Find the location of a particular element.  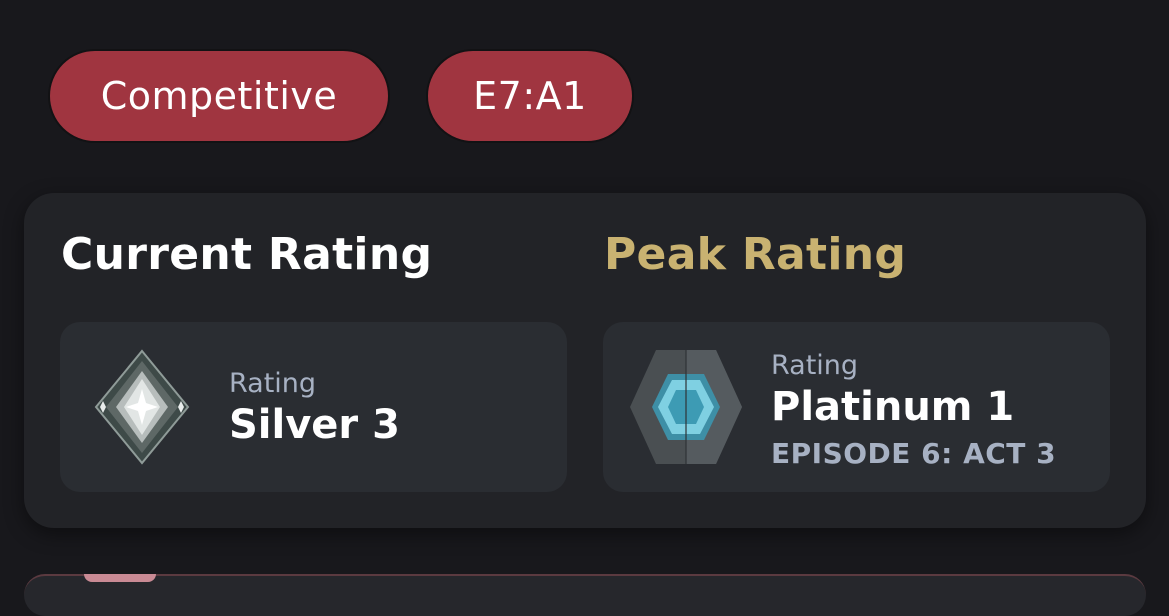

current-rating-label: Rating is located at coordinates (273, 383).